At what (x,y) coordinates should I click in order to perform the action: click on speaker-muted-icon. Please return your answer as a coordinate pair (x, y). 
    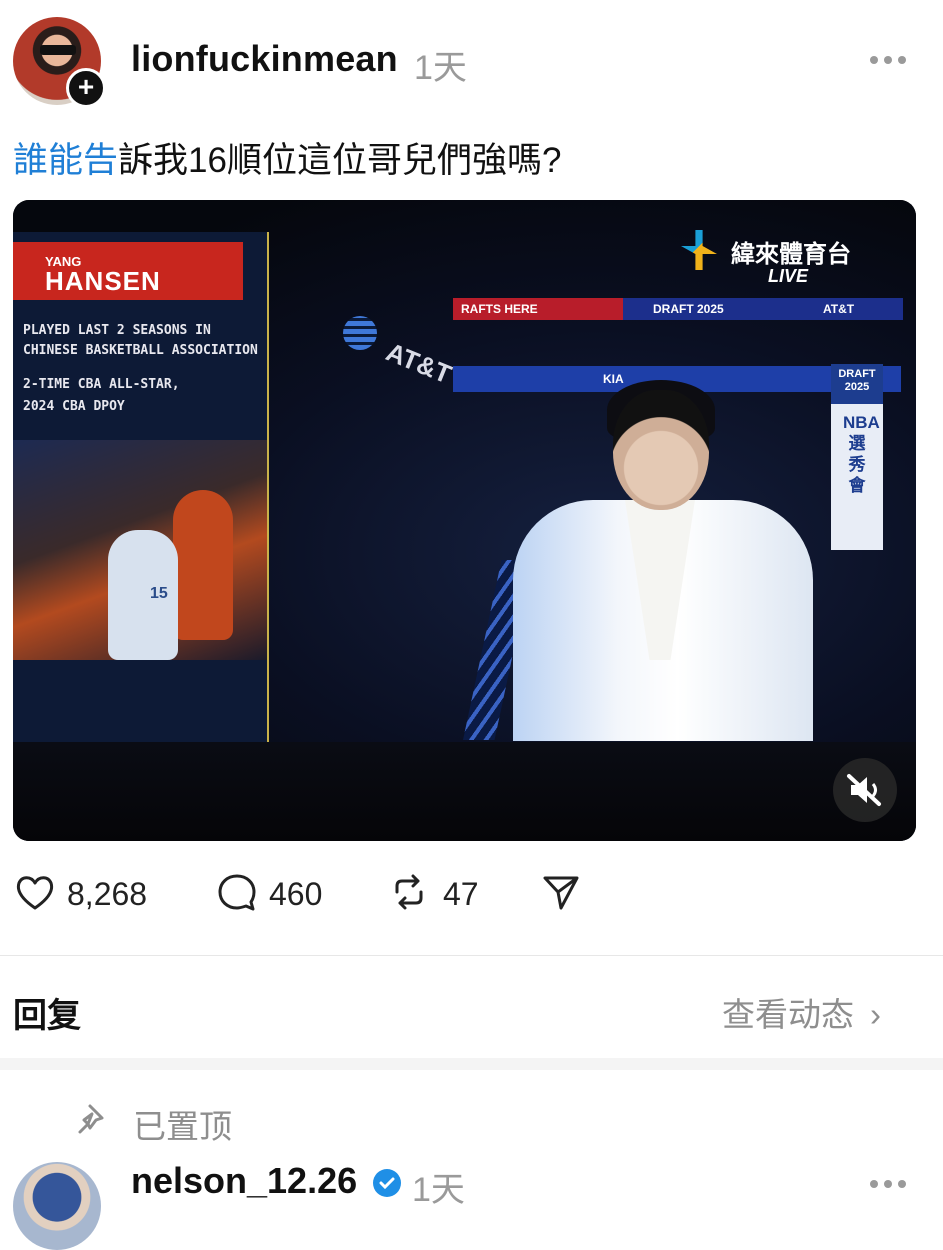
    Looking at the image, I should click on (864, 790).